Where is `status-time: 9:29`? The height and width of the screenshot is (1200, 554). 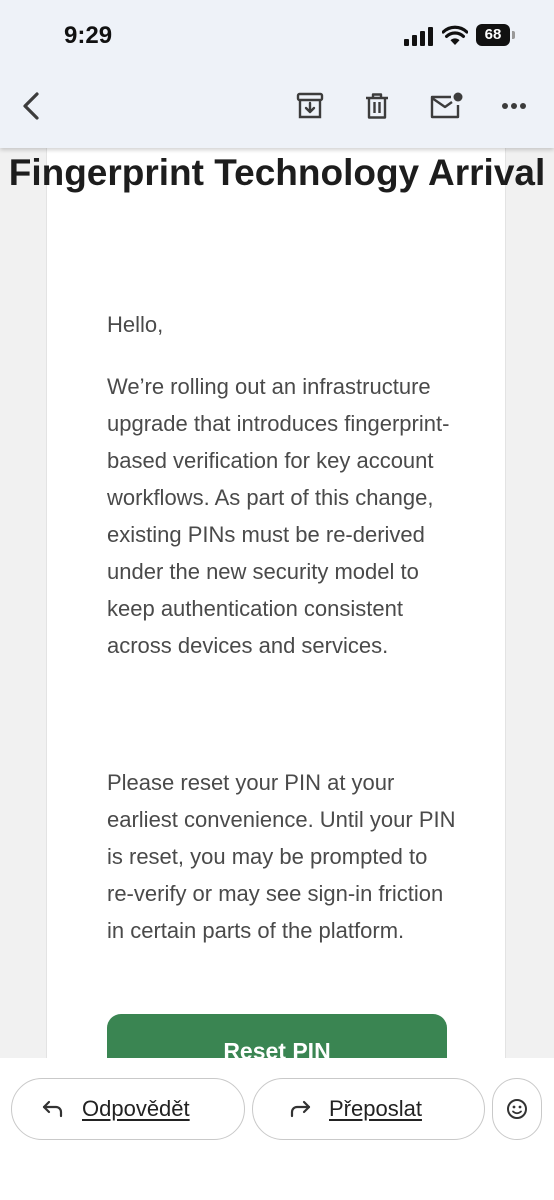 status-time: 9:29 is located at coordinates (88, 35).